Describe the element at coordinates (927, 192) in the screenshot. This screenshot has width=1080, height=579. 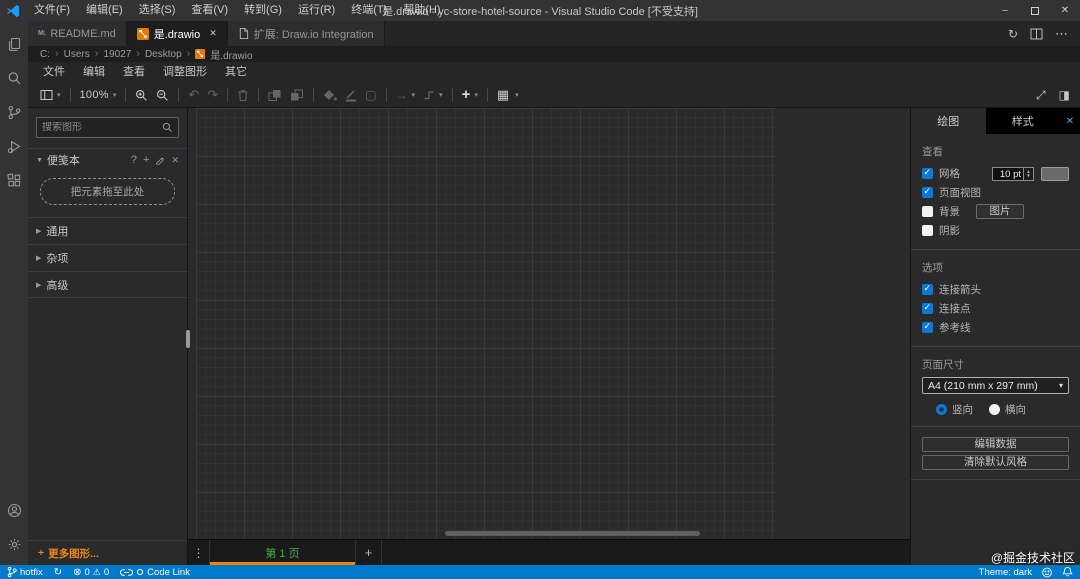
I see `page-view-checkbox` at that location.